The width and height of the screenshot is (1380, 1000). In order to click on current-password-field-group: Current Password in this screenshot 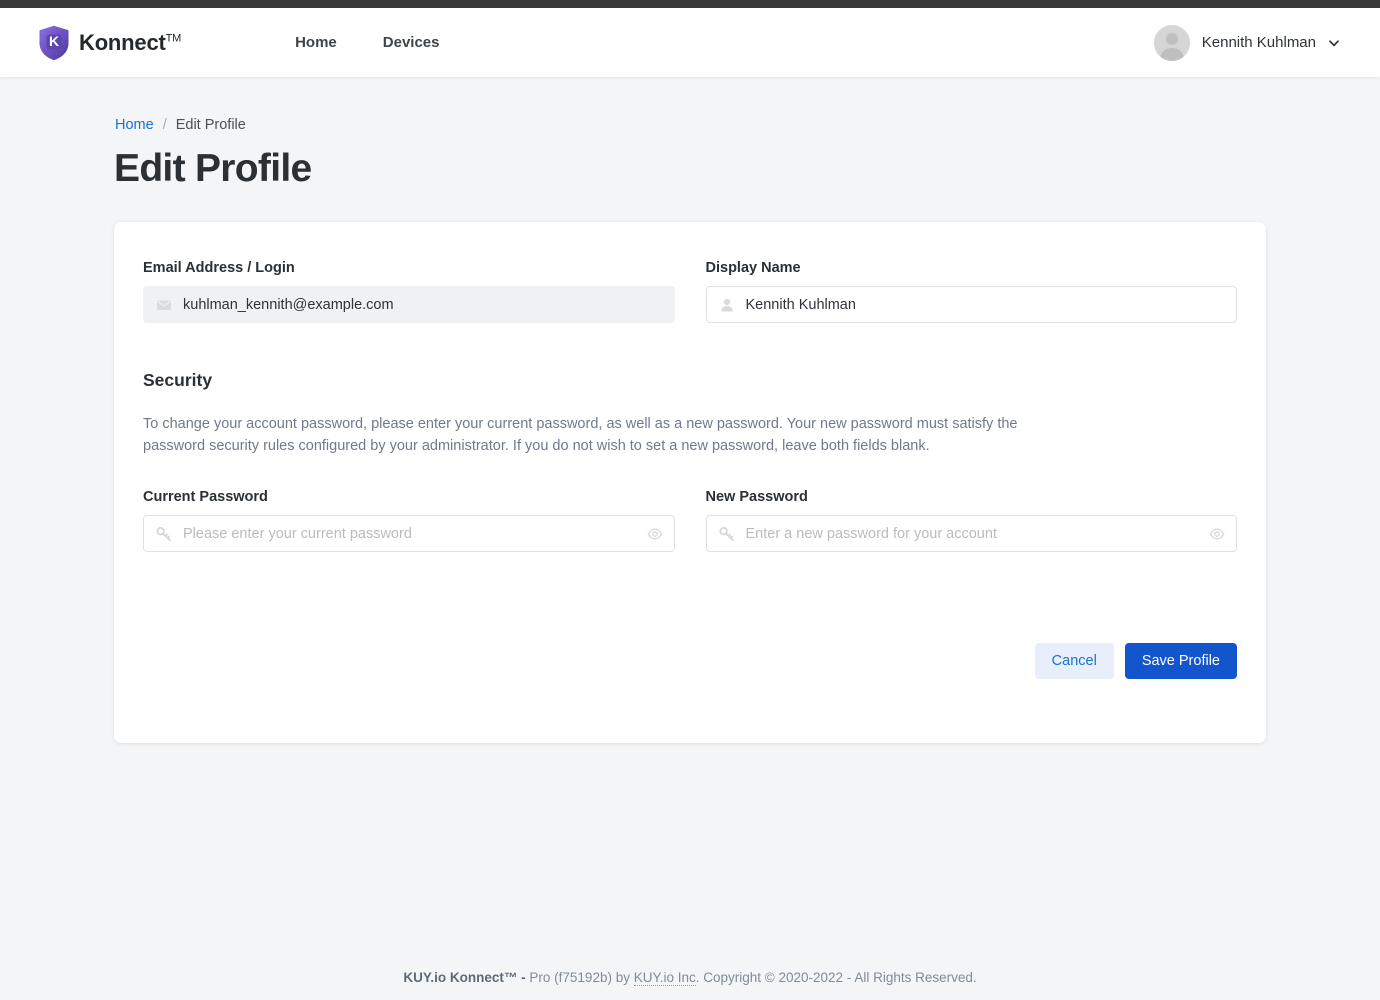, I will do `click(409, 520)`.